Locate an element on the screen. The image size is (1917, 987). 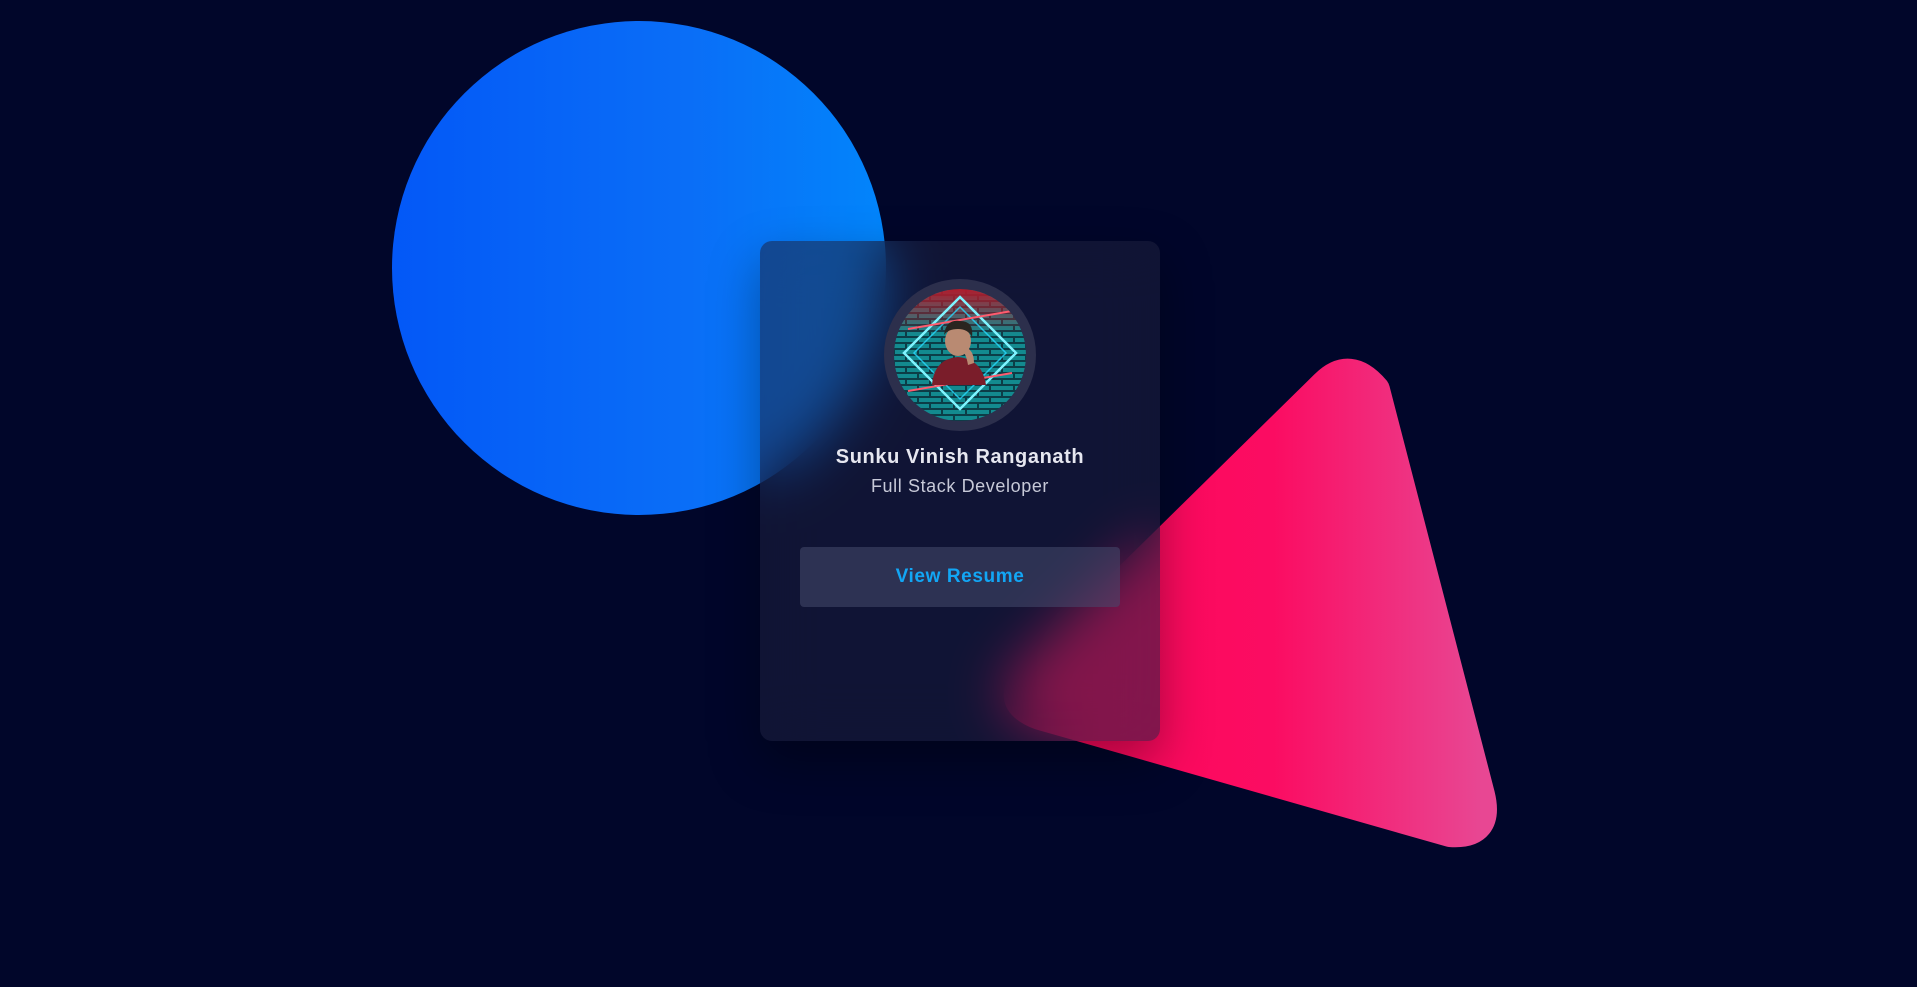
view-resume-button: View Resume is located at coordinates (960, 577).